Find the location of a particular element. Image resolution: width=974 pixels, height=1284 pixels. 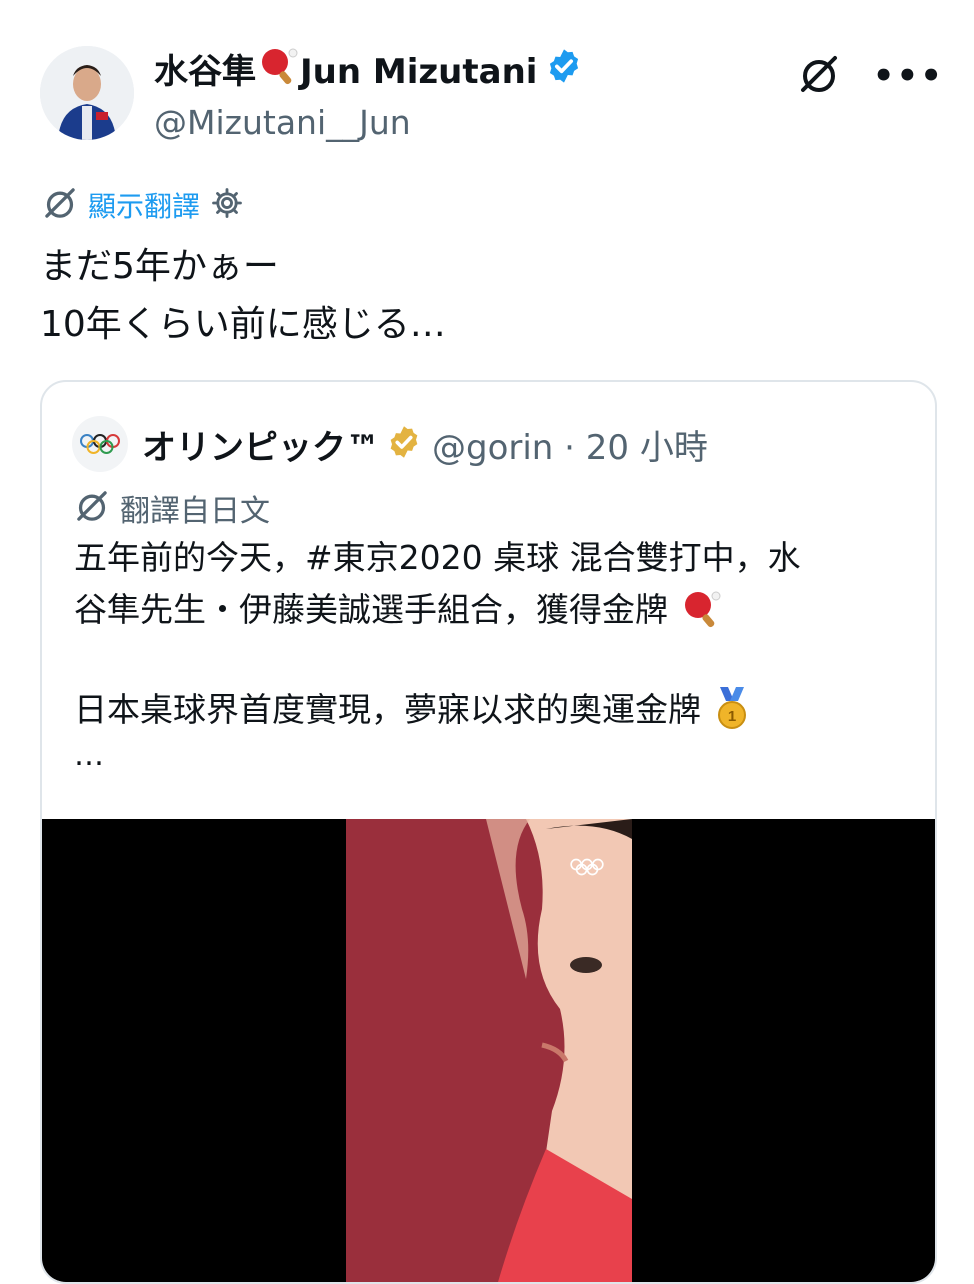

svg-text: 1 is located at coordinates (731, 716).